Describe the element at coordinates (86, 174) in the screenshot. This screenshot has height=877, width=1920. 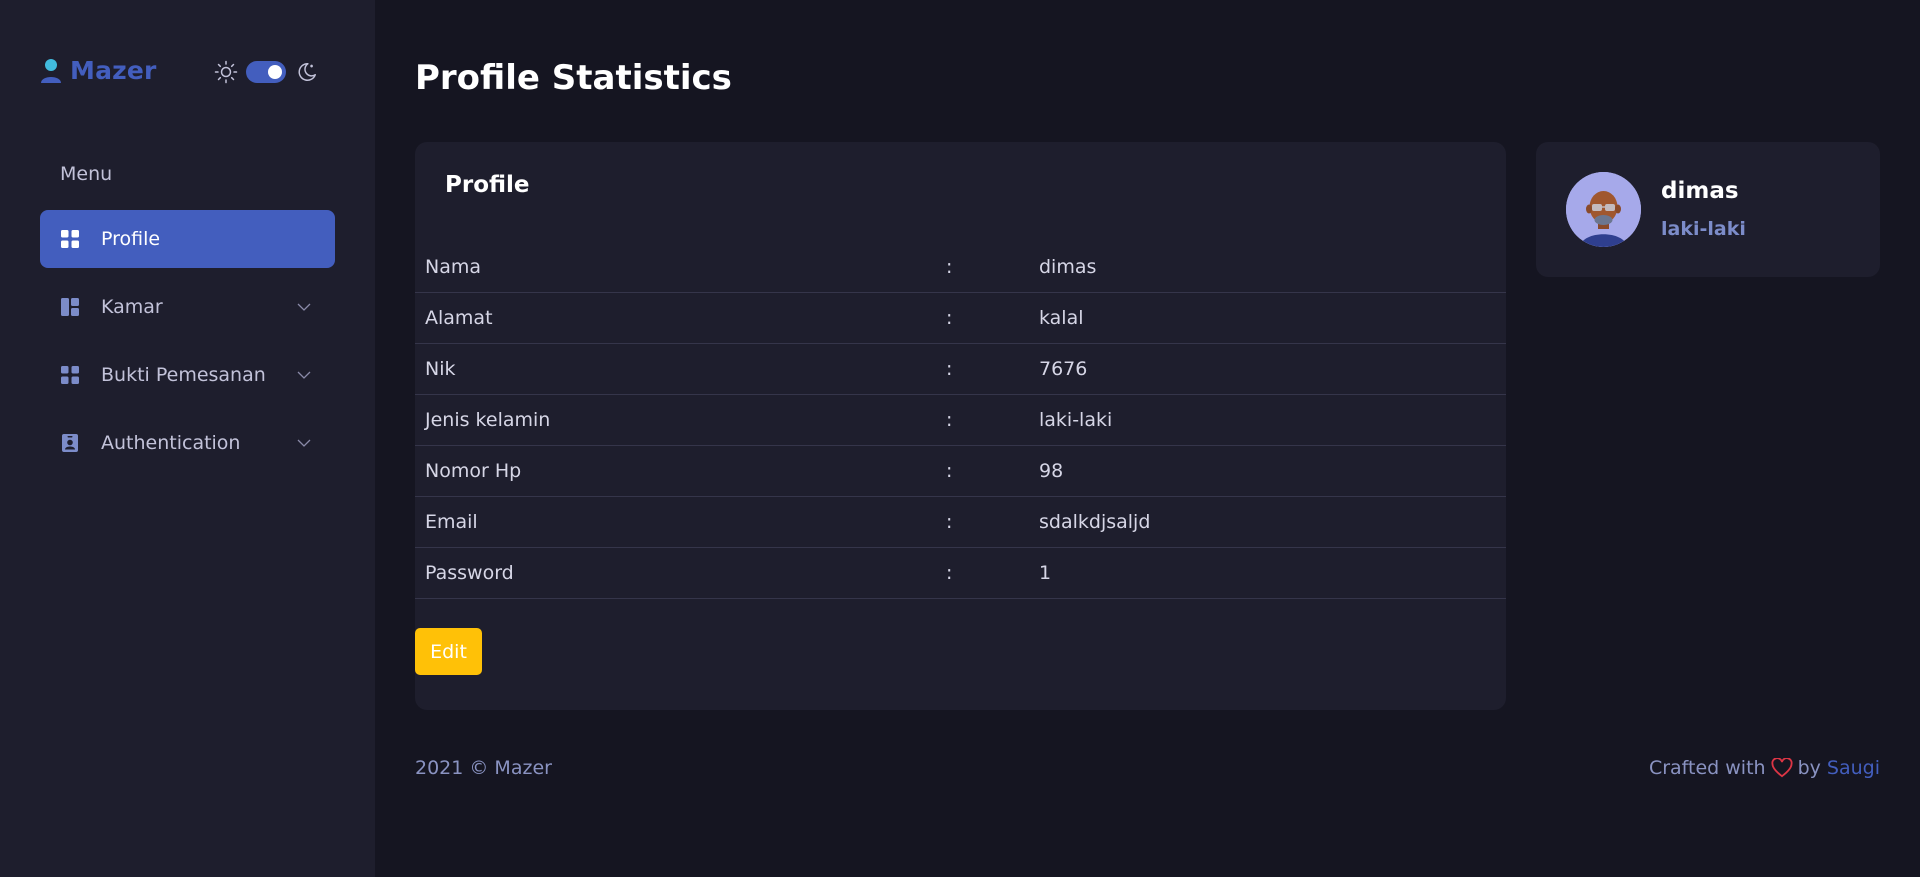
I see `menu-title: Menu` at that location.